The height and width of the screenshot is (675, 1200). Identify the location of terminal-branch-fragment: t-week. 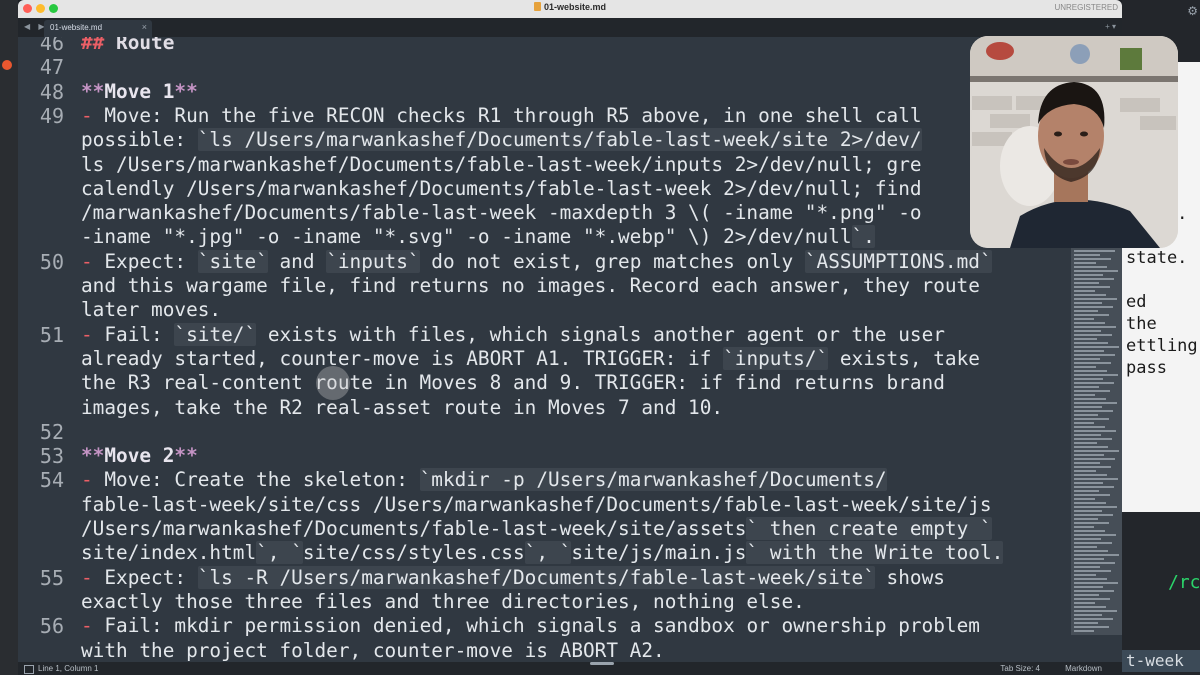
(1161, 661).